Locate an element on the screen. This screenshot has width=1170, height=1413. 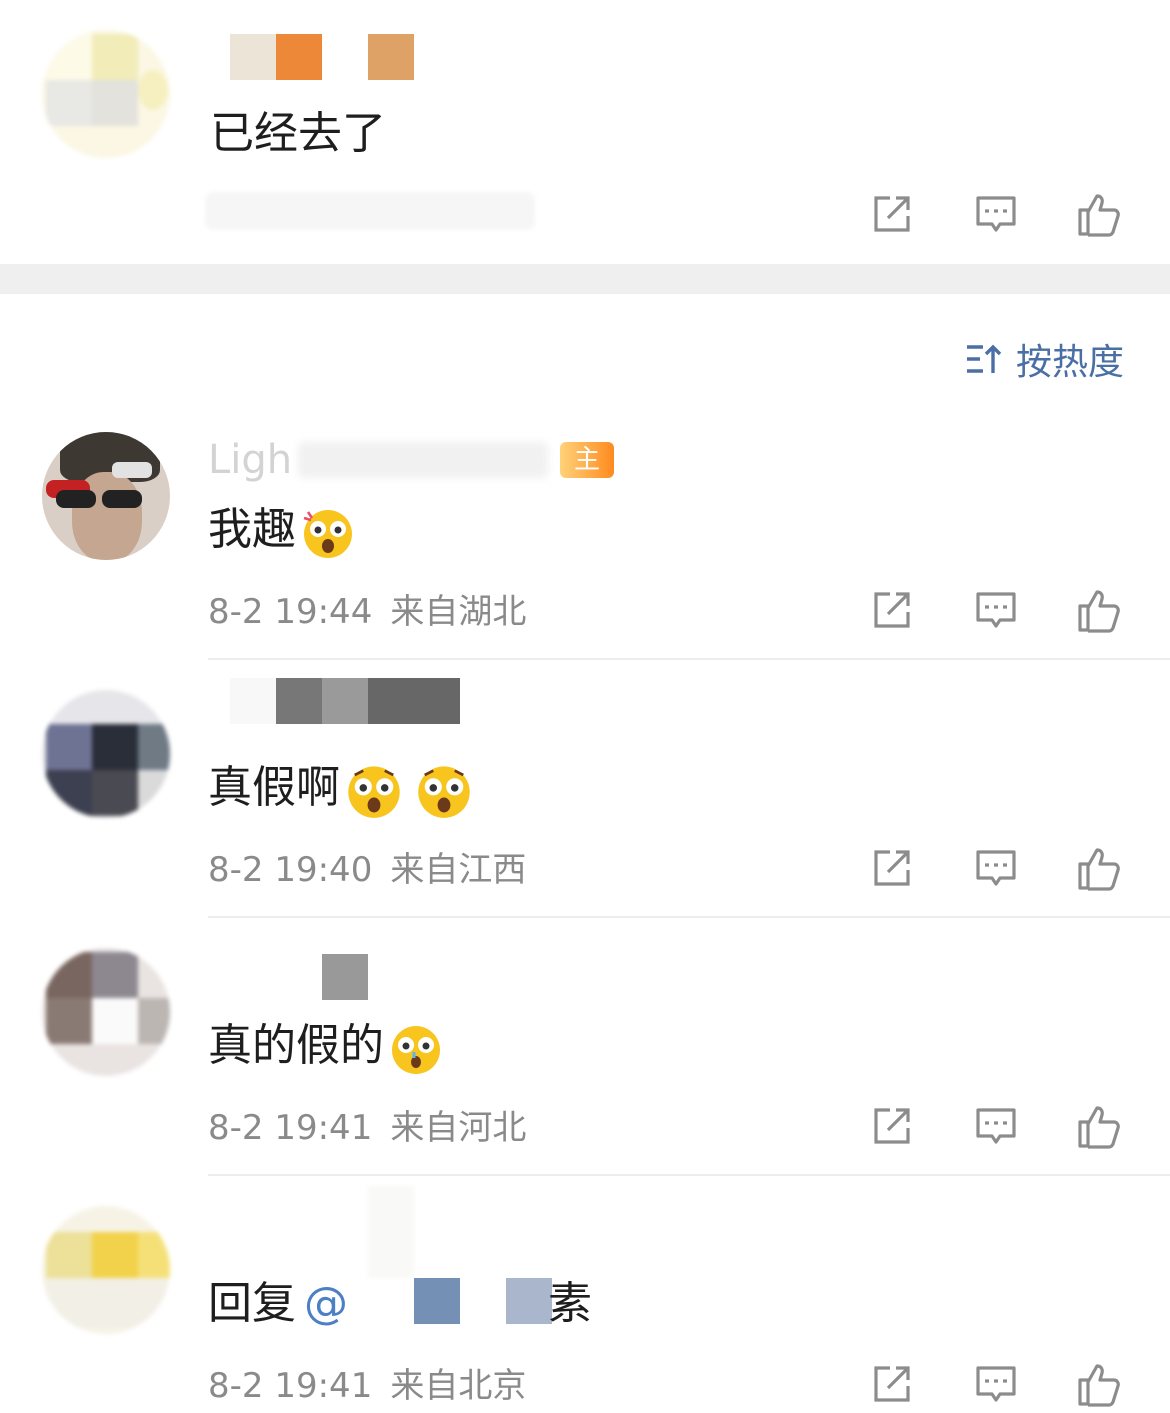
sort-icon is located at coordinates (984, 358).